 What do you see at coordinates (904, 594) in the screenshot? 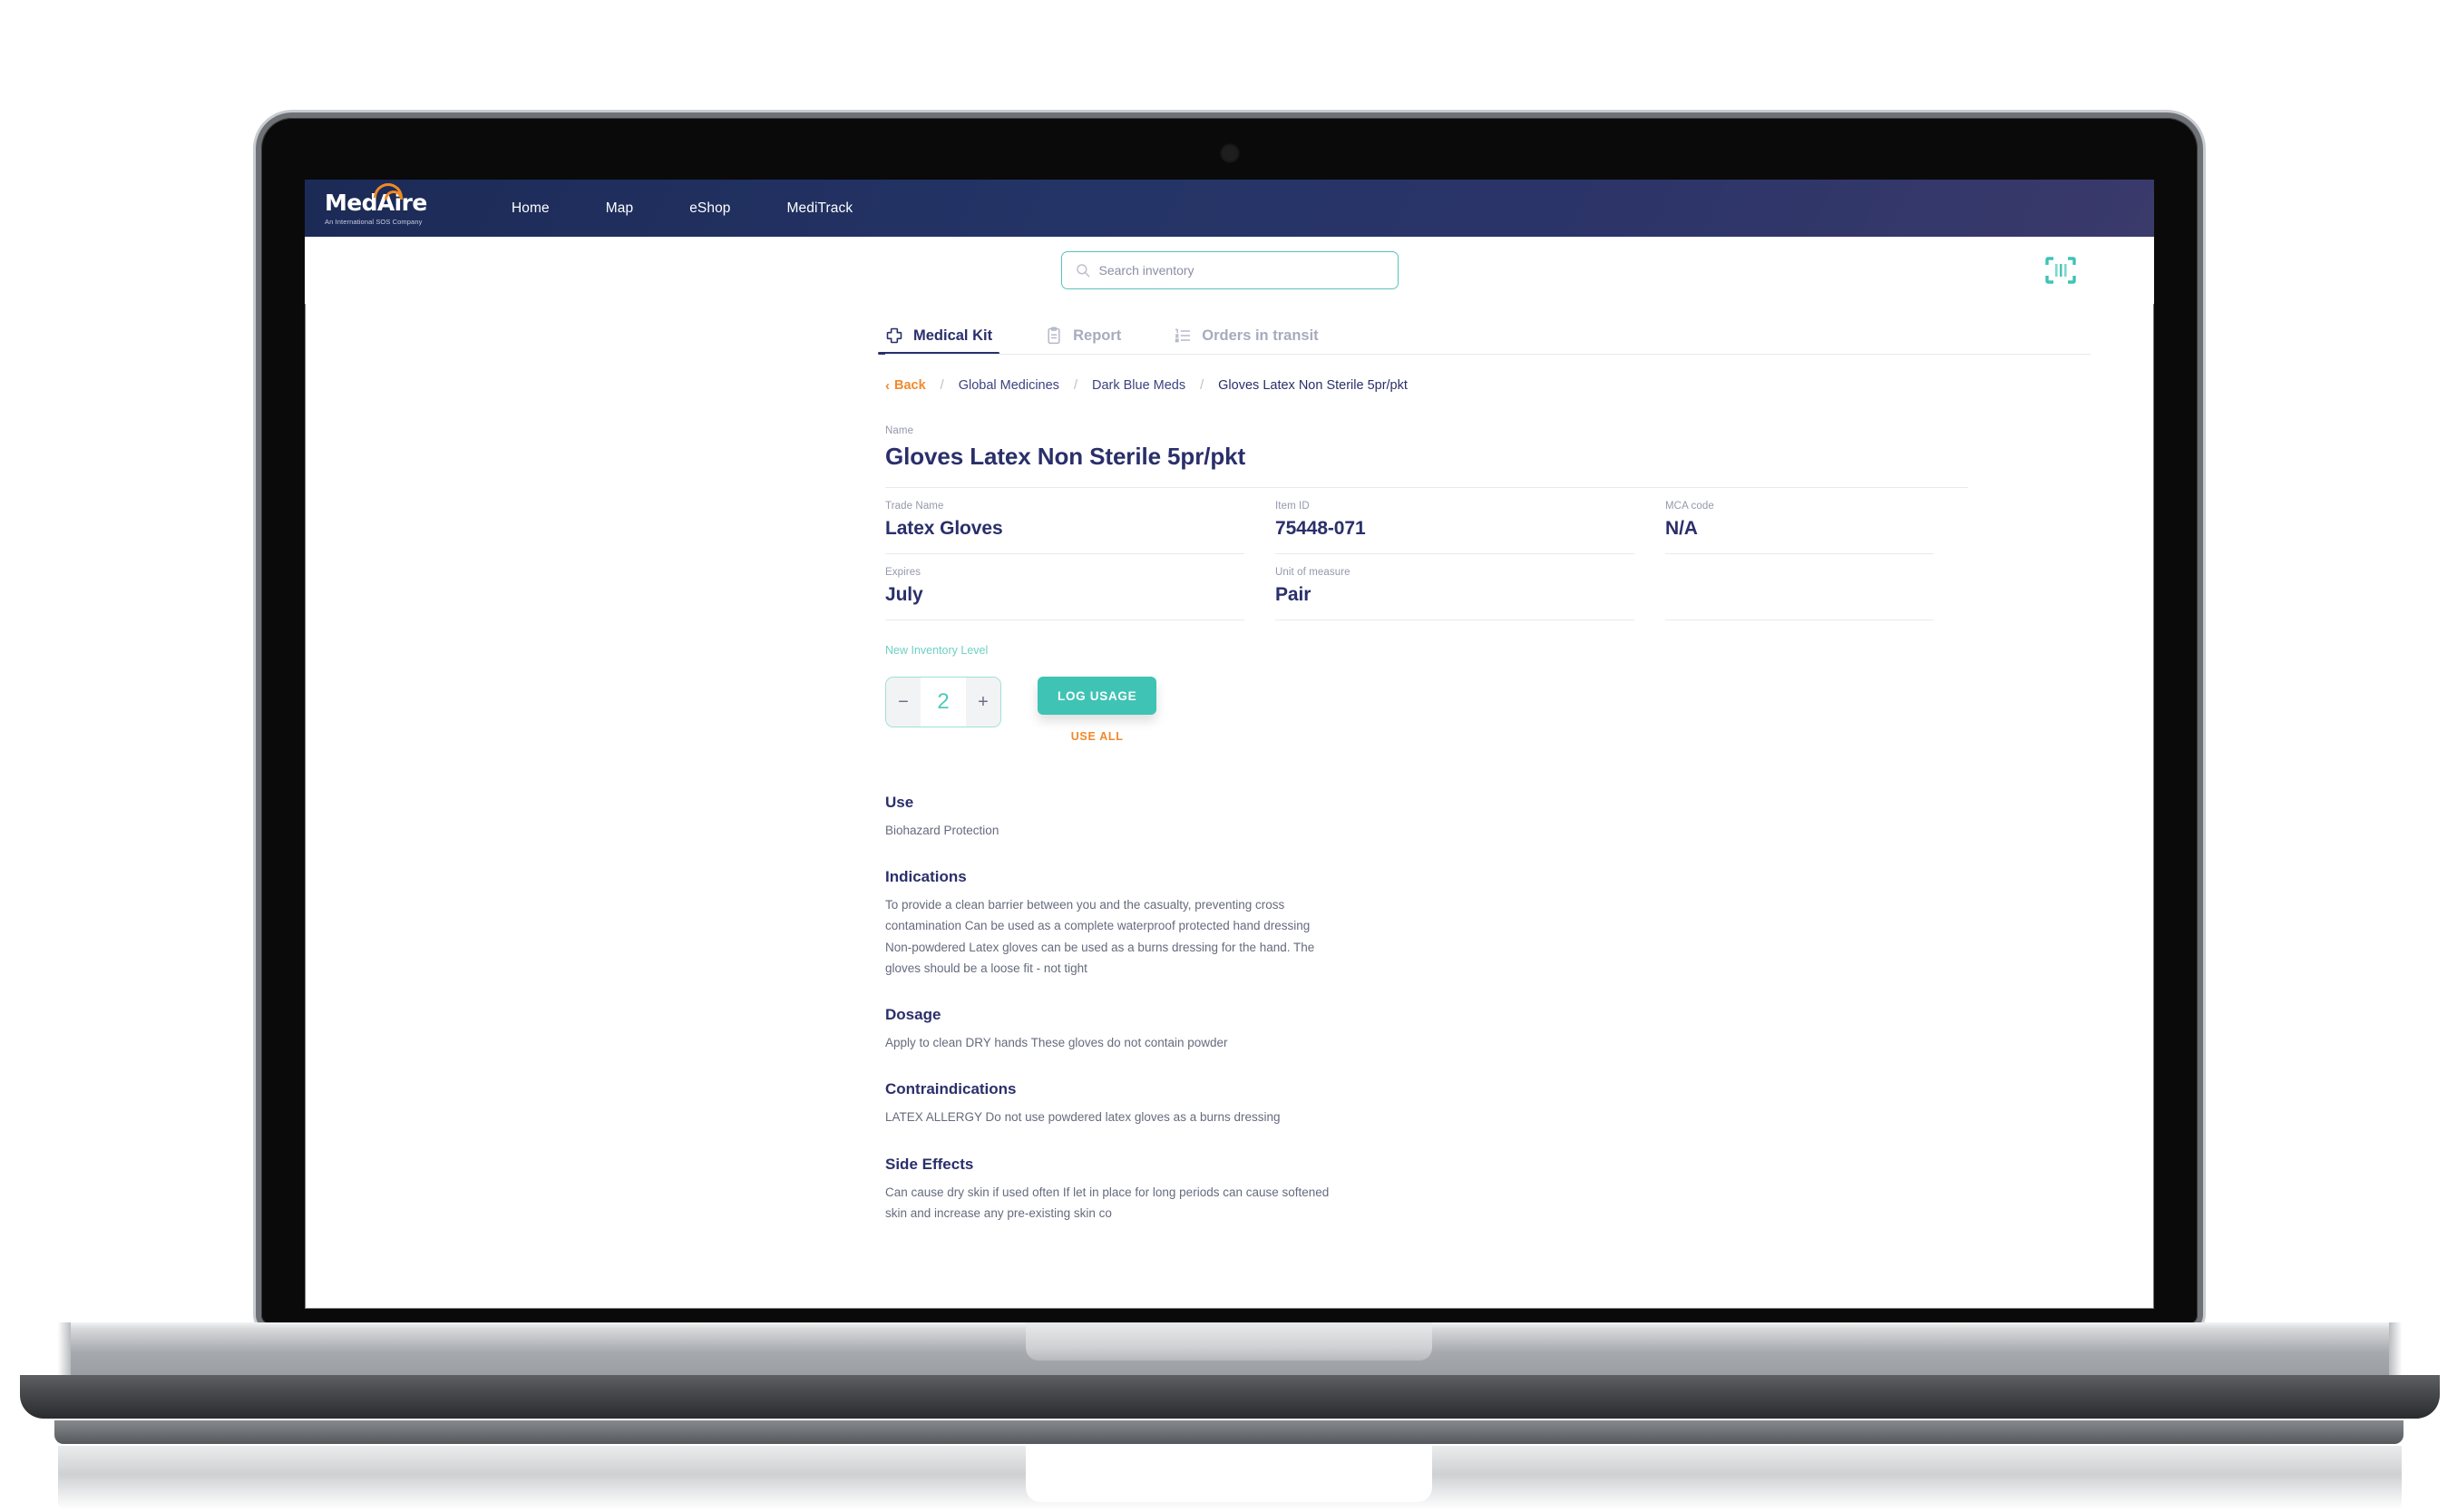
I see `field-value: July` at bounding box center [904, 594].